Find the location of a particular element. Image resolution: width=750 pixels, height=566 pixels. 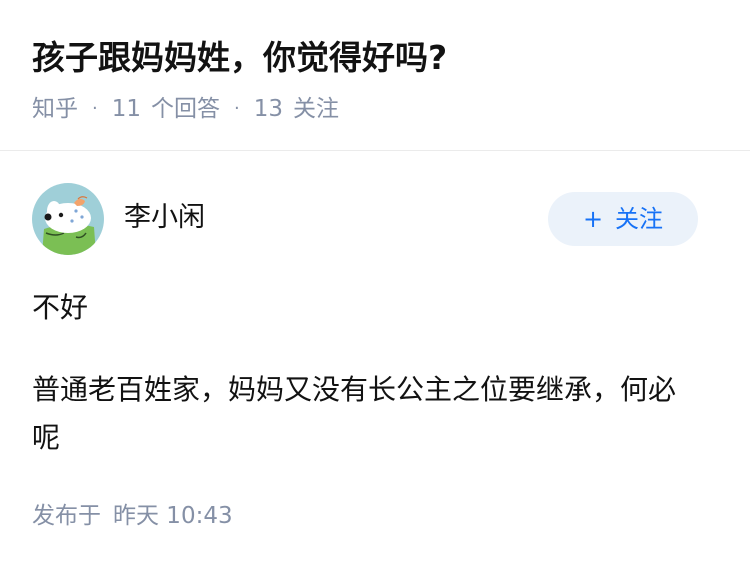

answer-paragraph: 普通老百姓家，妈妈又没有长公主之位要继承，何必呢 is located at coordinates (354, 413).